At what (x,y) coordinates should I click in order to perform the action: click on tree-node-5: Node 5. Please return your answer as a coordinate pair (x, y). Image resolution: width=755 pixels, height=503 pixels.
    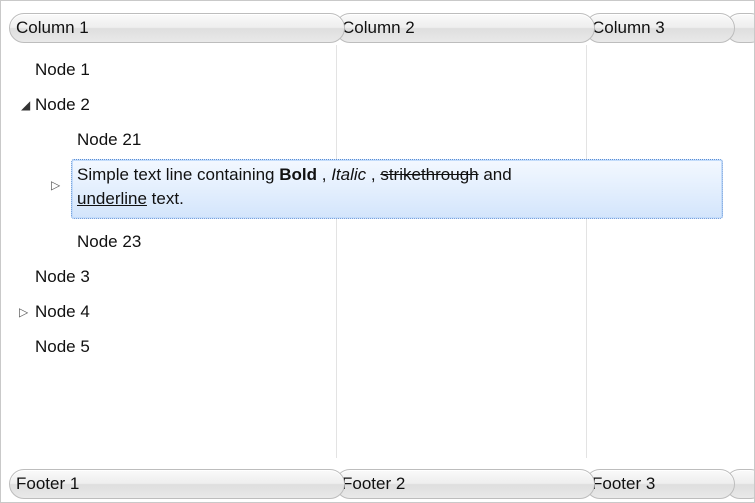
    Looking at the image, I should click on (377, 347).